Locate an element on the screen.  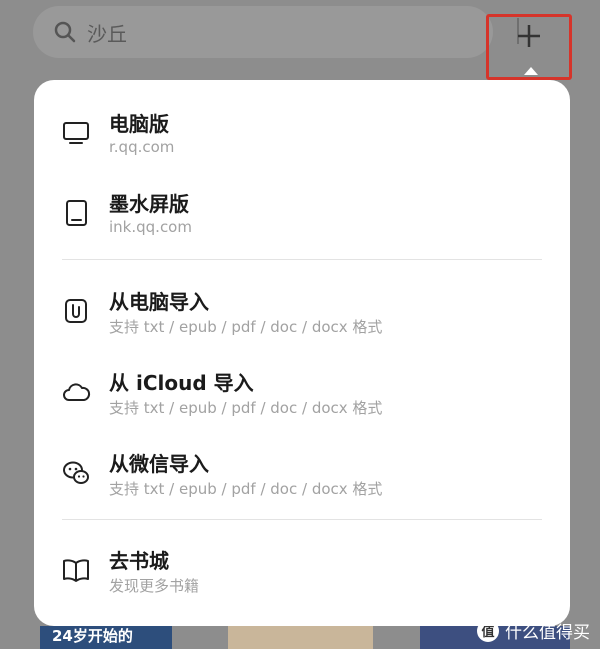
menu-item-subtitle: ink.qq.com is located at coordinates (150, 227).